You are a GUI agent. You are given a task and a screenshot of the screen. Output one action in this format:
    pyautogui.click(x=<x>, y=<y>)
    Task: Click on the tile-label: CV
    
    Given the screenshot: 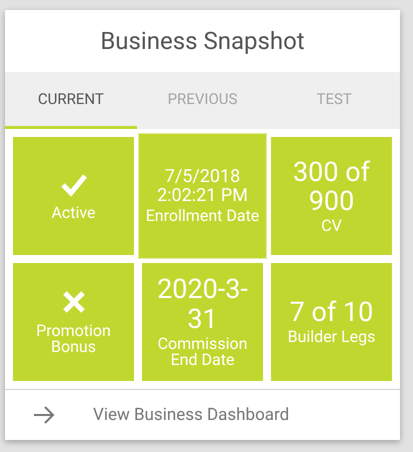 What is the action you would take?
    pyautogui.click(x=331, y=226)
    